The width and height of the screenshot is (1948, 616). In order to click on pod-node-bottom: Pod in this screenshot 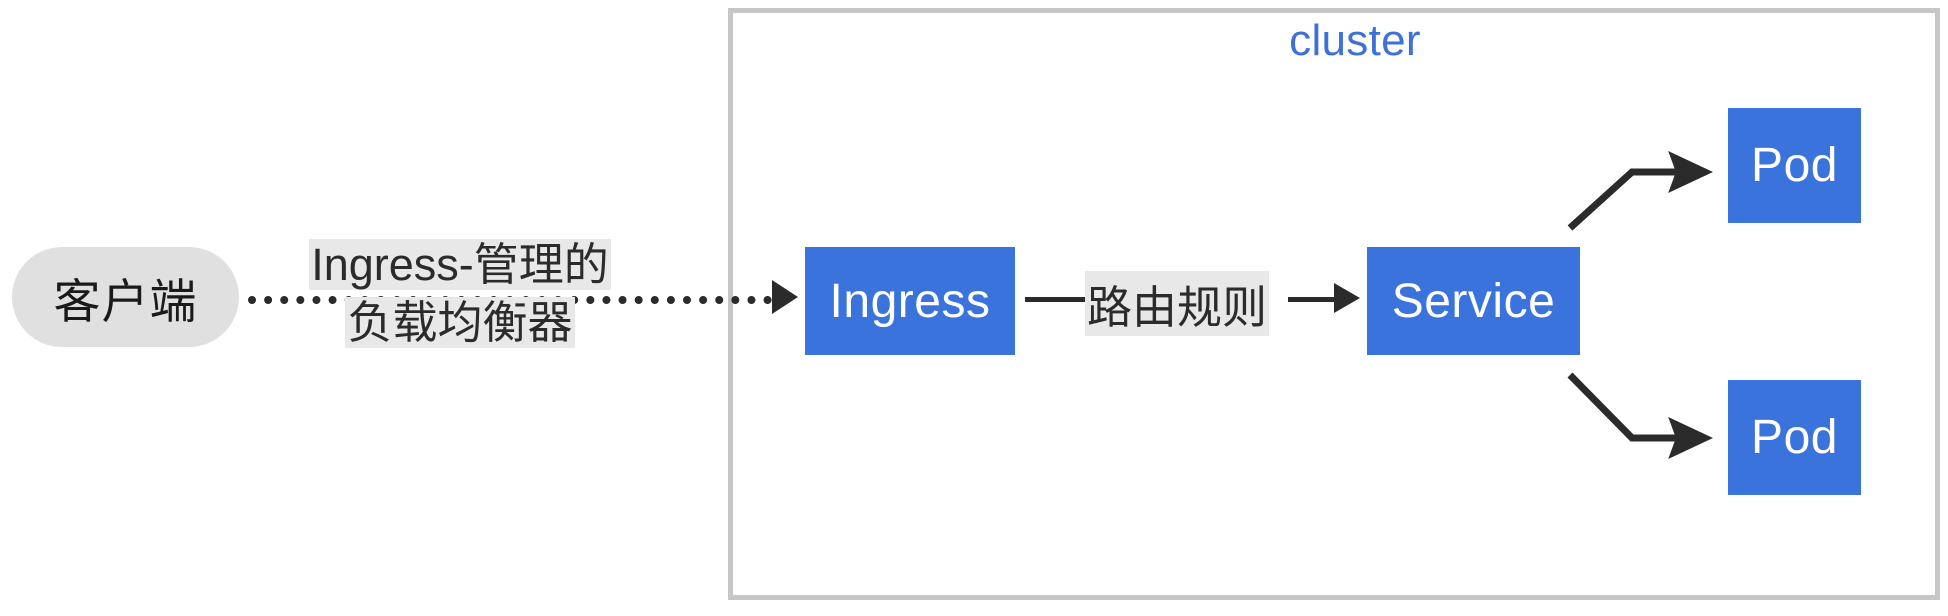, I will do `click(1794, 437)`.